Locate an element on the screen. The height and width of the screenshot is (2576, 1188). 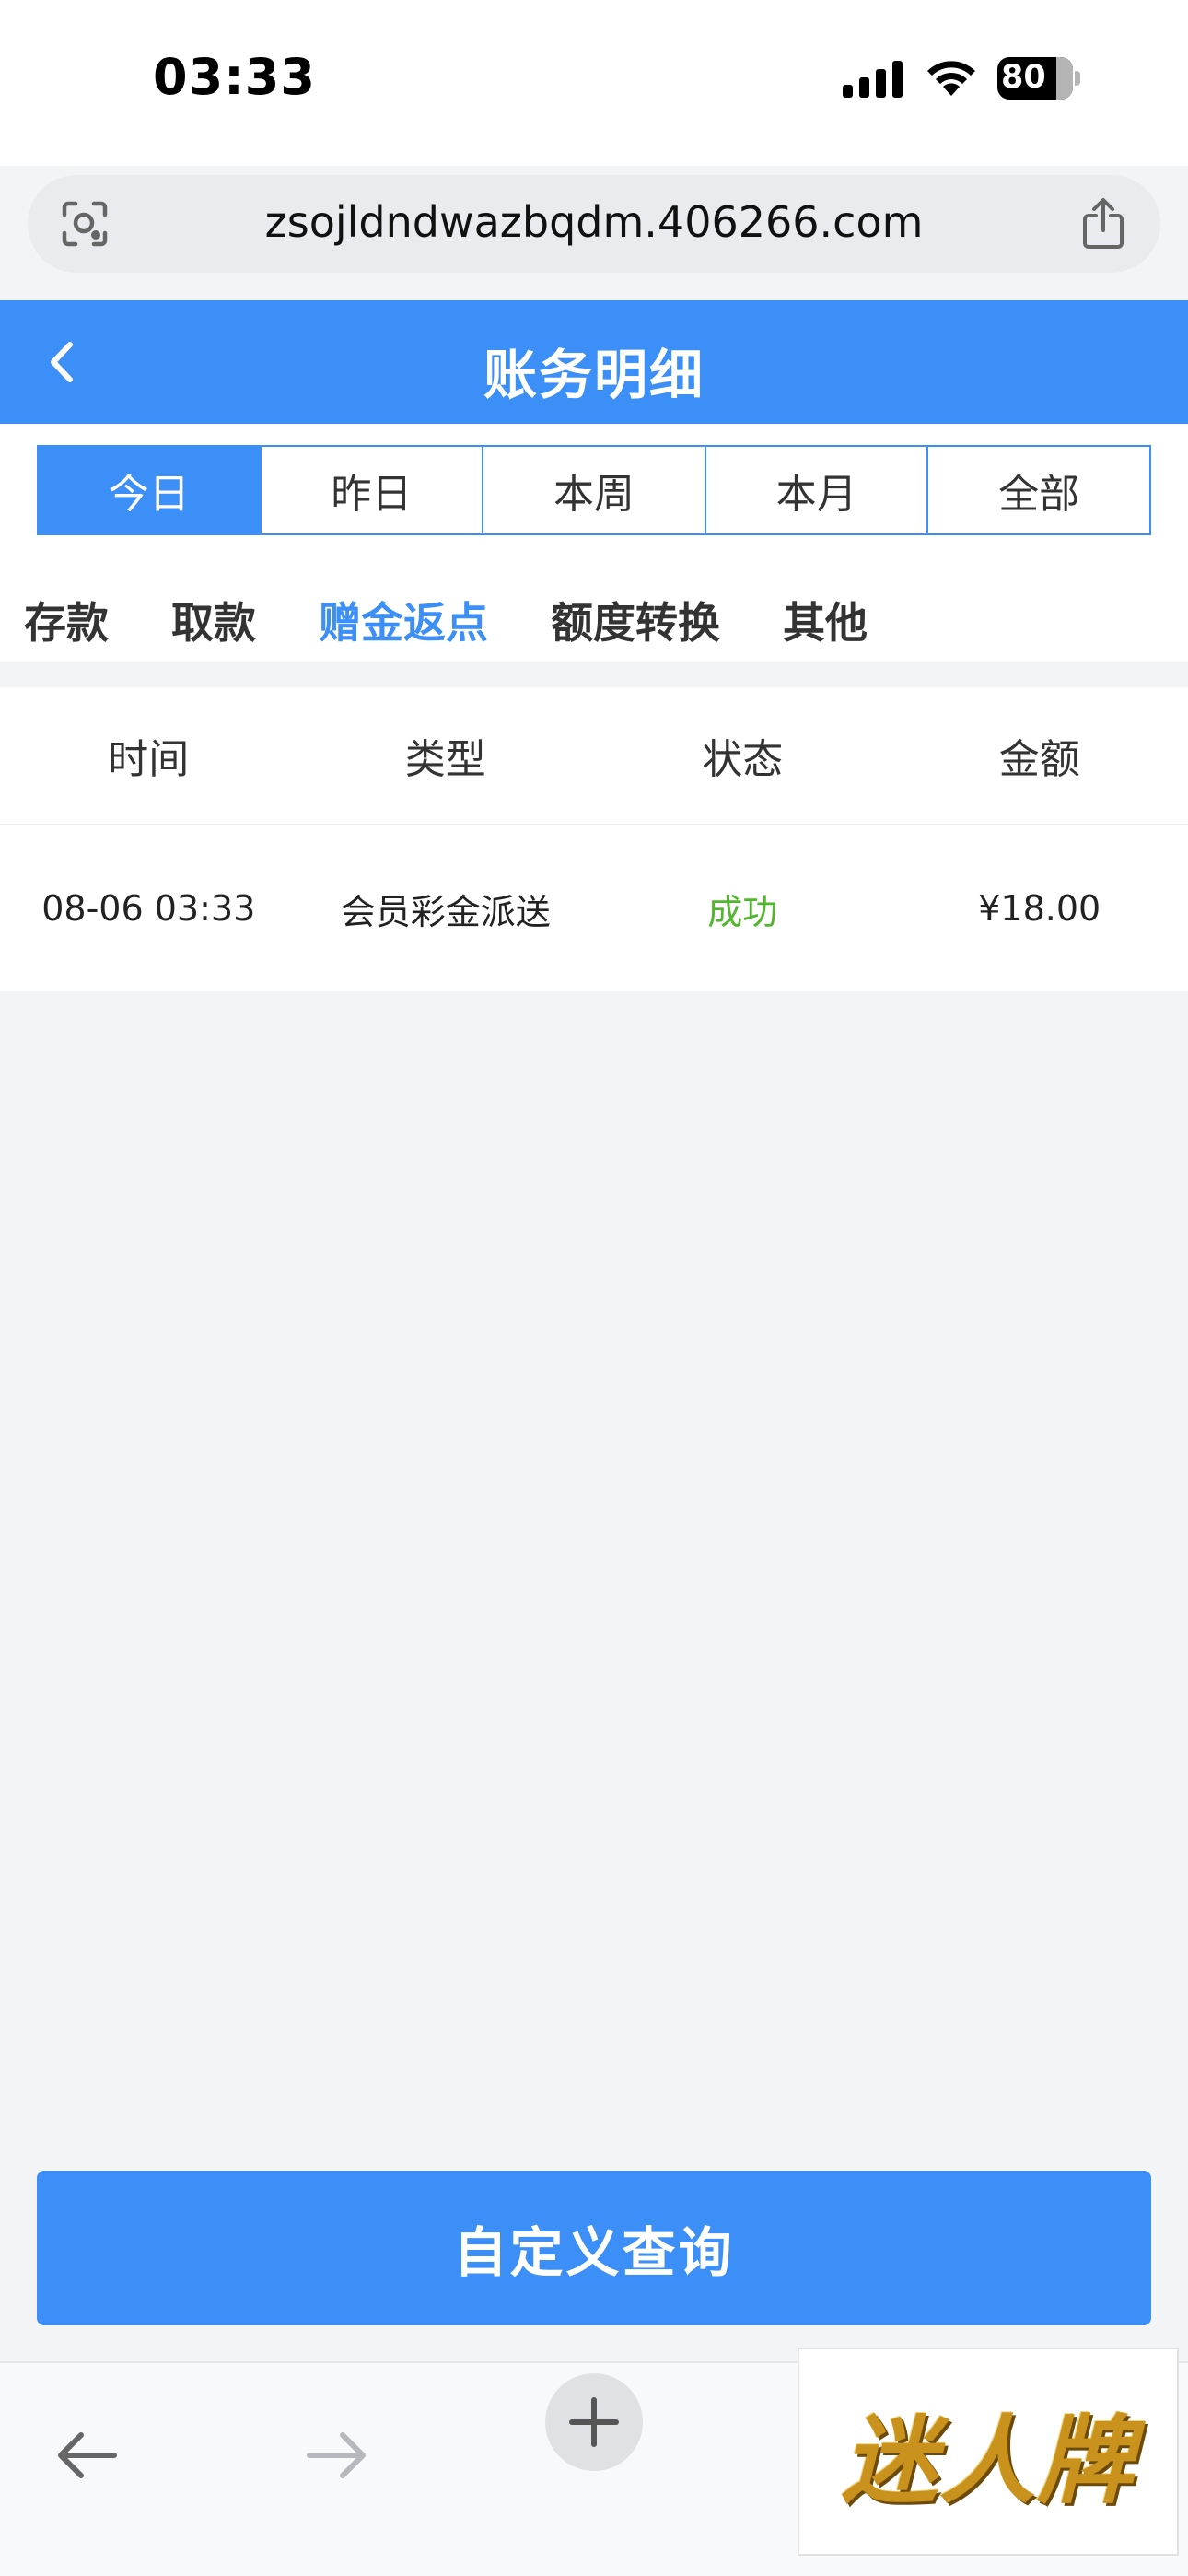
cell-amount: ¥18.00 is located at coordinates (1039, 908).